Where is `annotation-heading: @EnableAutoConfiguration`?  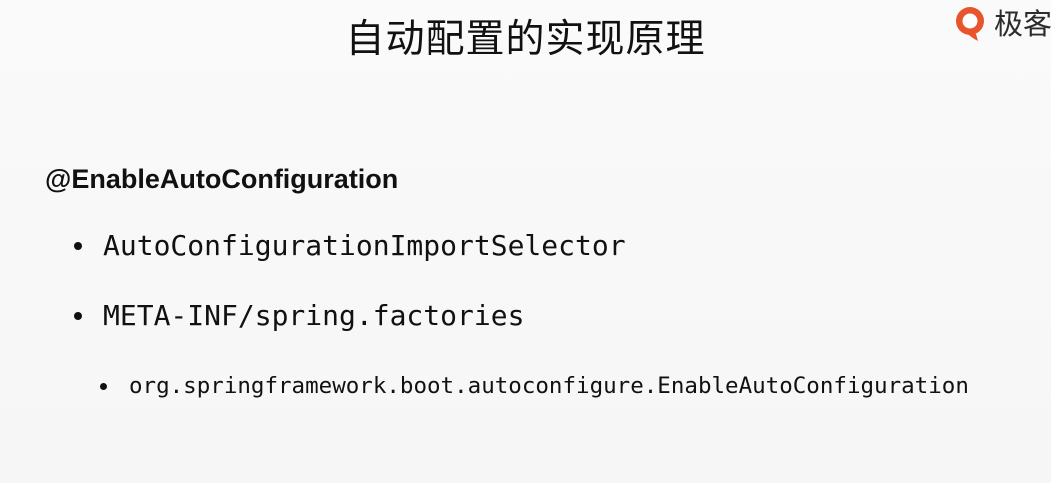 annotation-heading: @EnableAutoConfiguration is located at coordinates (222, 179).